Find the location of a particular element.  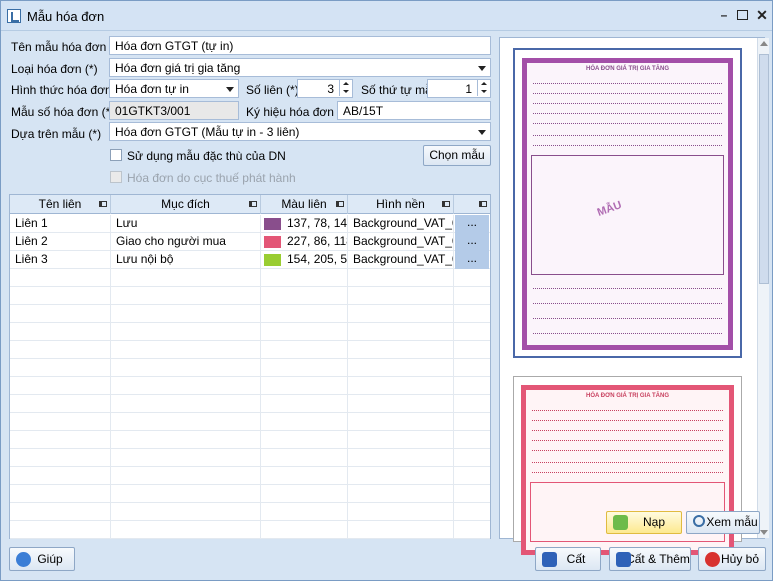

table-header: Tên liên Mục đích Màu liên Hình nền is located at coordinates (250, 204).